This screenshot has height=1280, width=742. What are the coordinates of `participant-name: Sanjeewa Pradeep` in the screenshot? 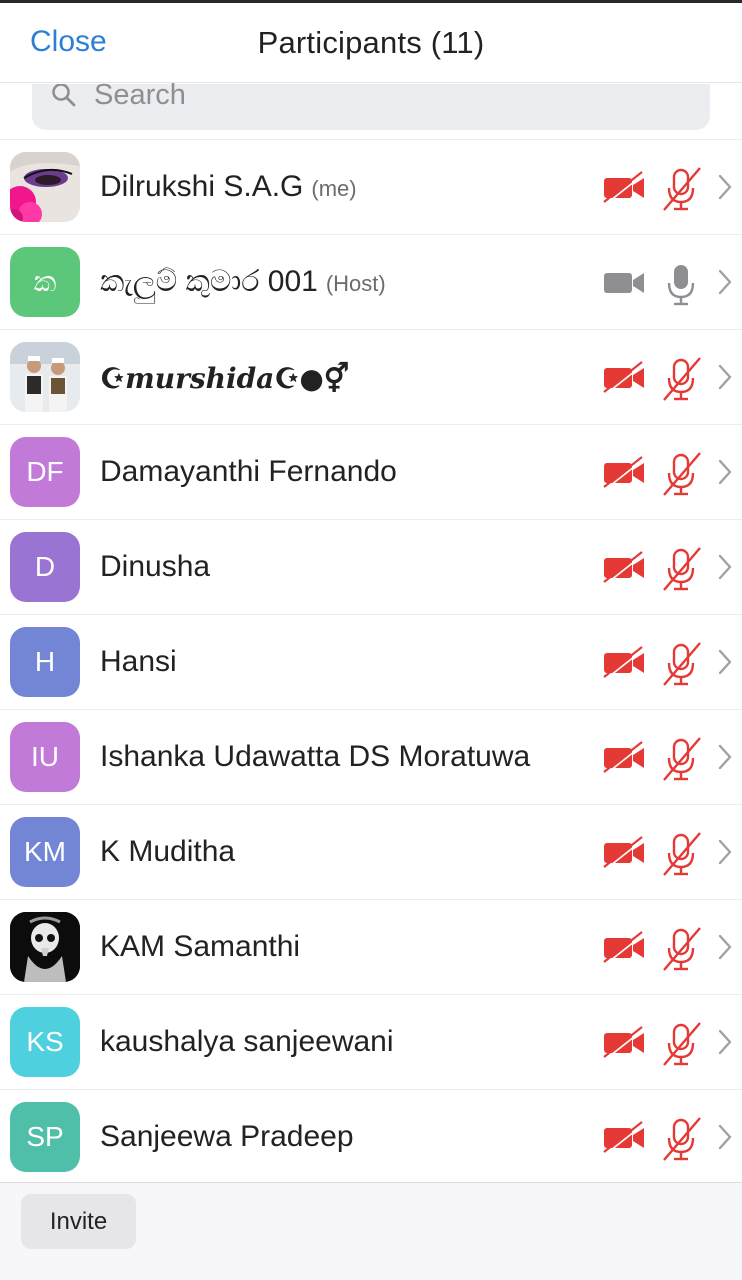 It's located at (227, 1137).